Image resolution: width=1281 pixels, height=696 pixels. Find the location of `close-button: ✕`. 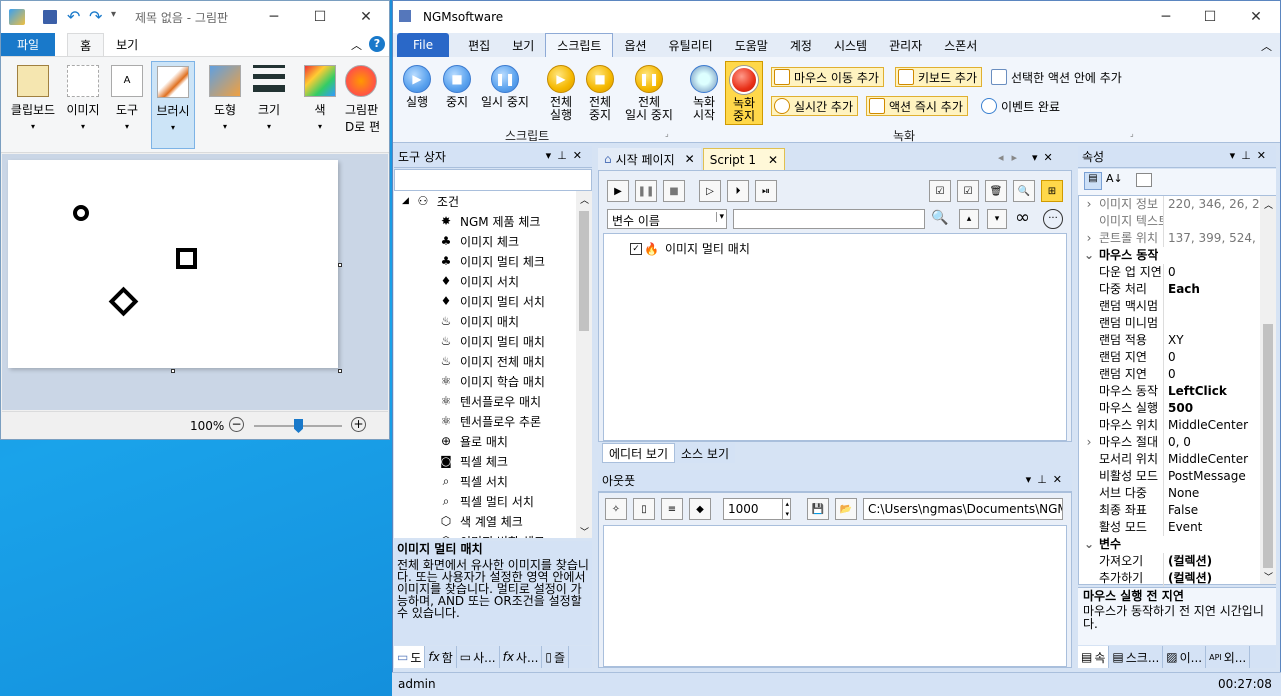

close-button: ✕ is located at coordinates (366, 17).